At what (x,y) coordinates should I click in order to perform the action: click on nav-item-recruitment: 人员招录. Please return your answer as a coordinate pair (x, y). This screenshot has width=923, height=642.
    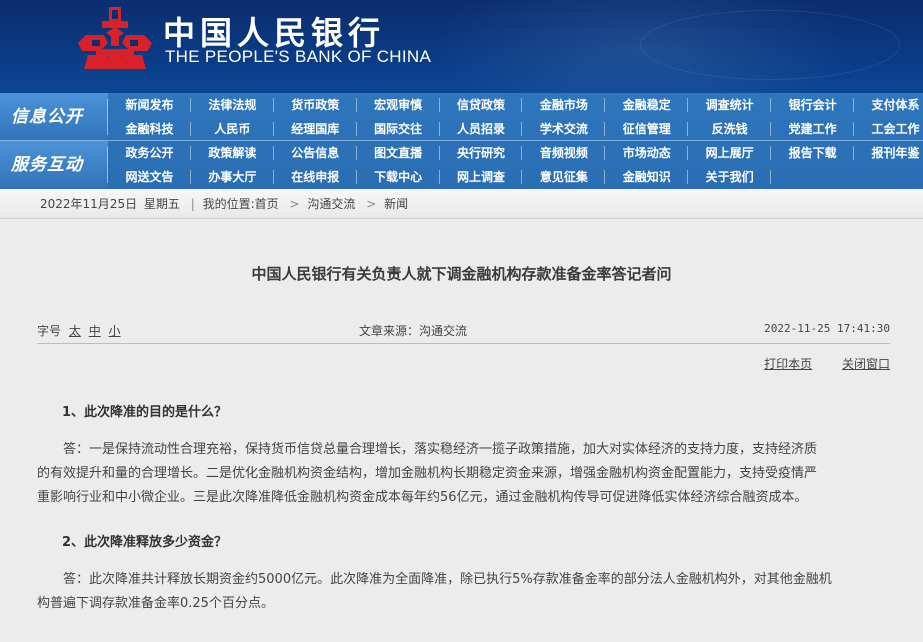
    Looking at the image, I should click on (481, 129).